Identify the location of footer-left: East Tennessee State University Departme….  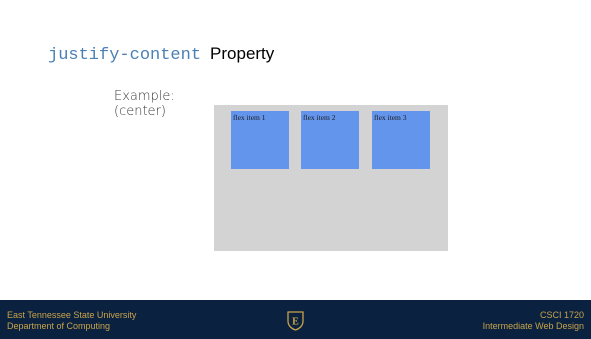
(71, 321).